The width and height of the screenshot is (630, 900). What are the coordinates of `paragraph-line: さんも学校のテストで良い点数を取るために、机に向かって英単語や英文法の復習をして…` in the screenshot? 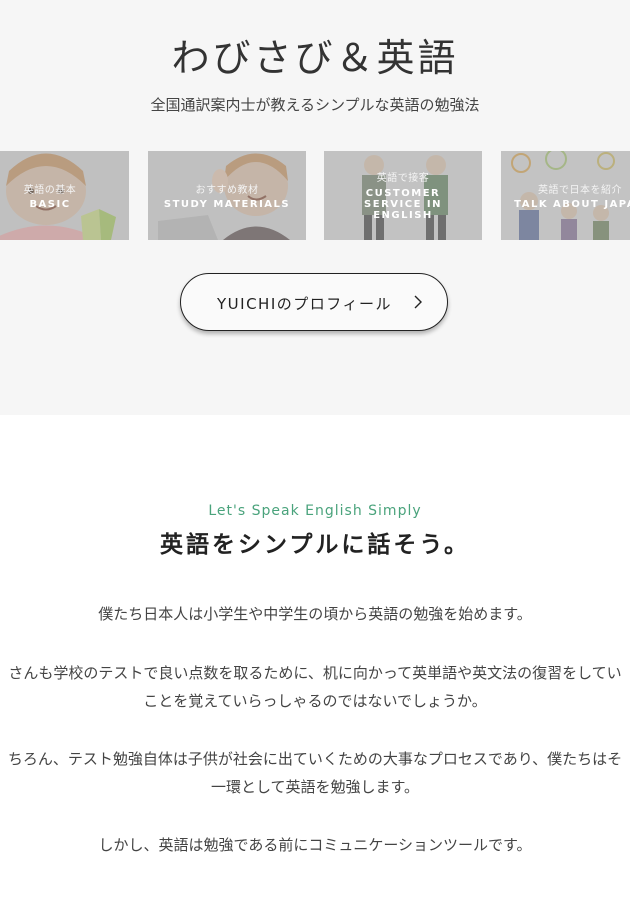 It's located at (315, 673).